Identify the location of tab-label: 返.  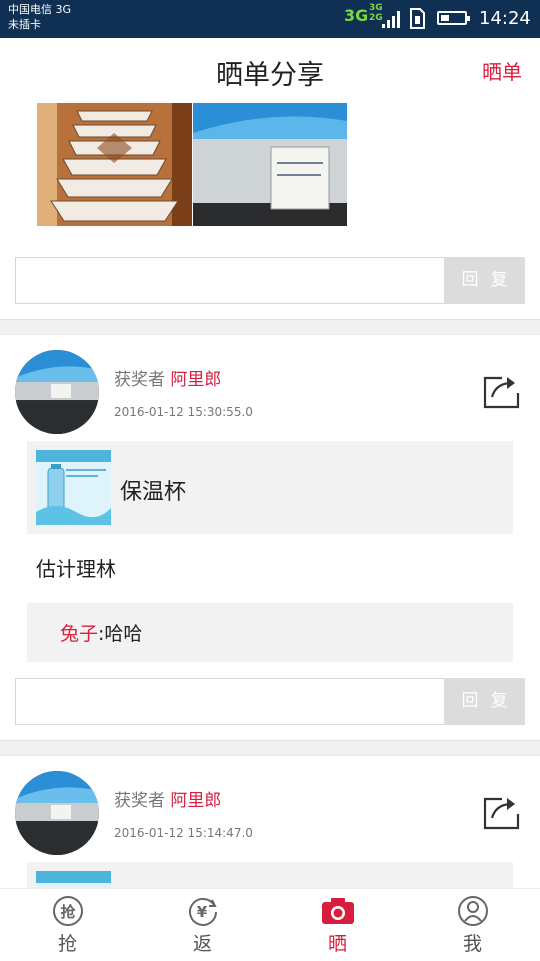
(202, 944).